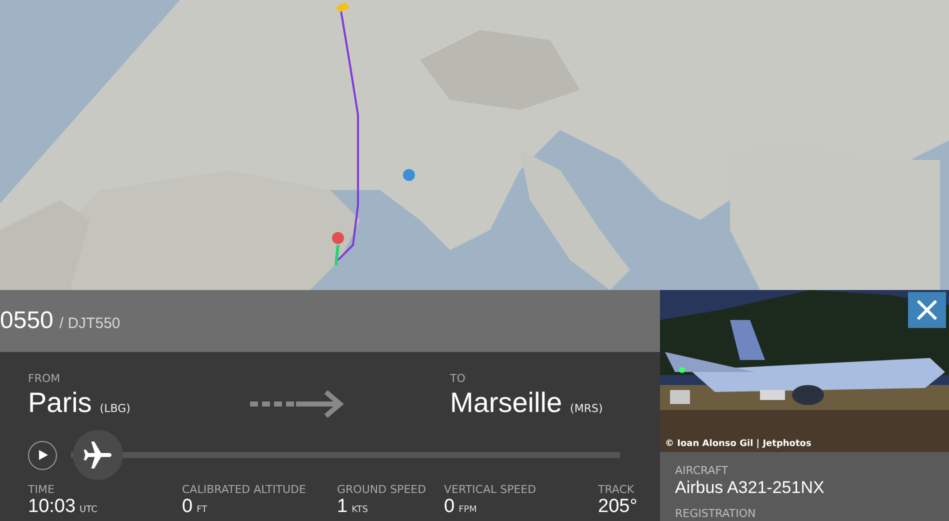  I want to click on stat-unit: FT, so click(202, 510).